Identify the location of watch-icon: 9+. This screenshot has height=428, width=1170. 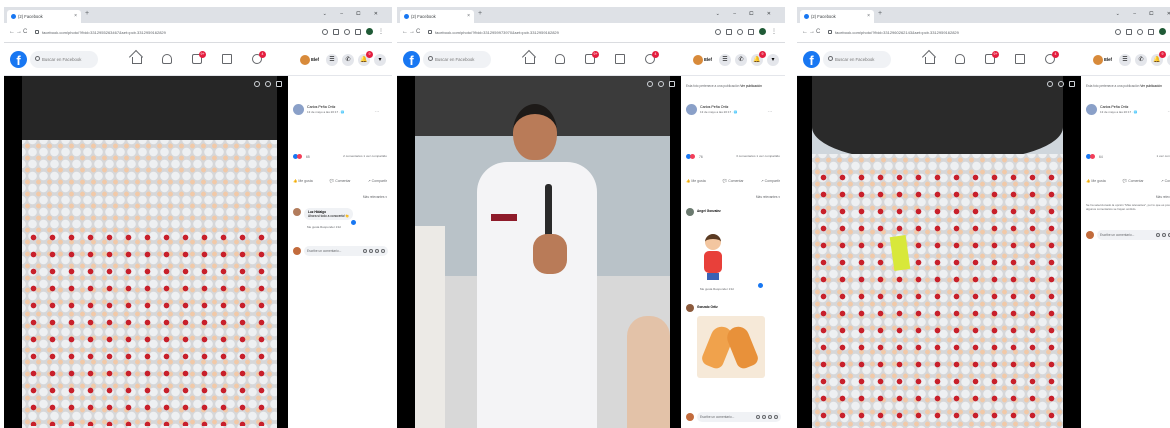
(199, 57).